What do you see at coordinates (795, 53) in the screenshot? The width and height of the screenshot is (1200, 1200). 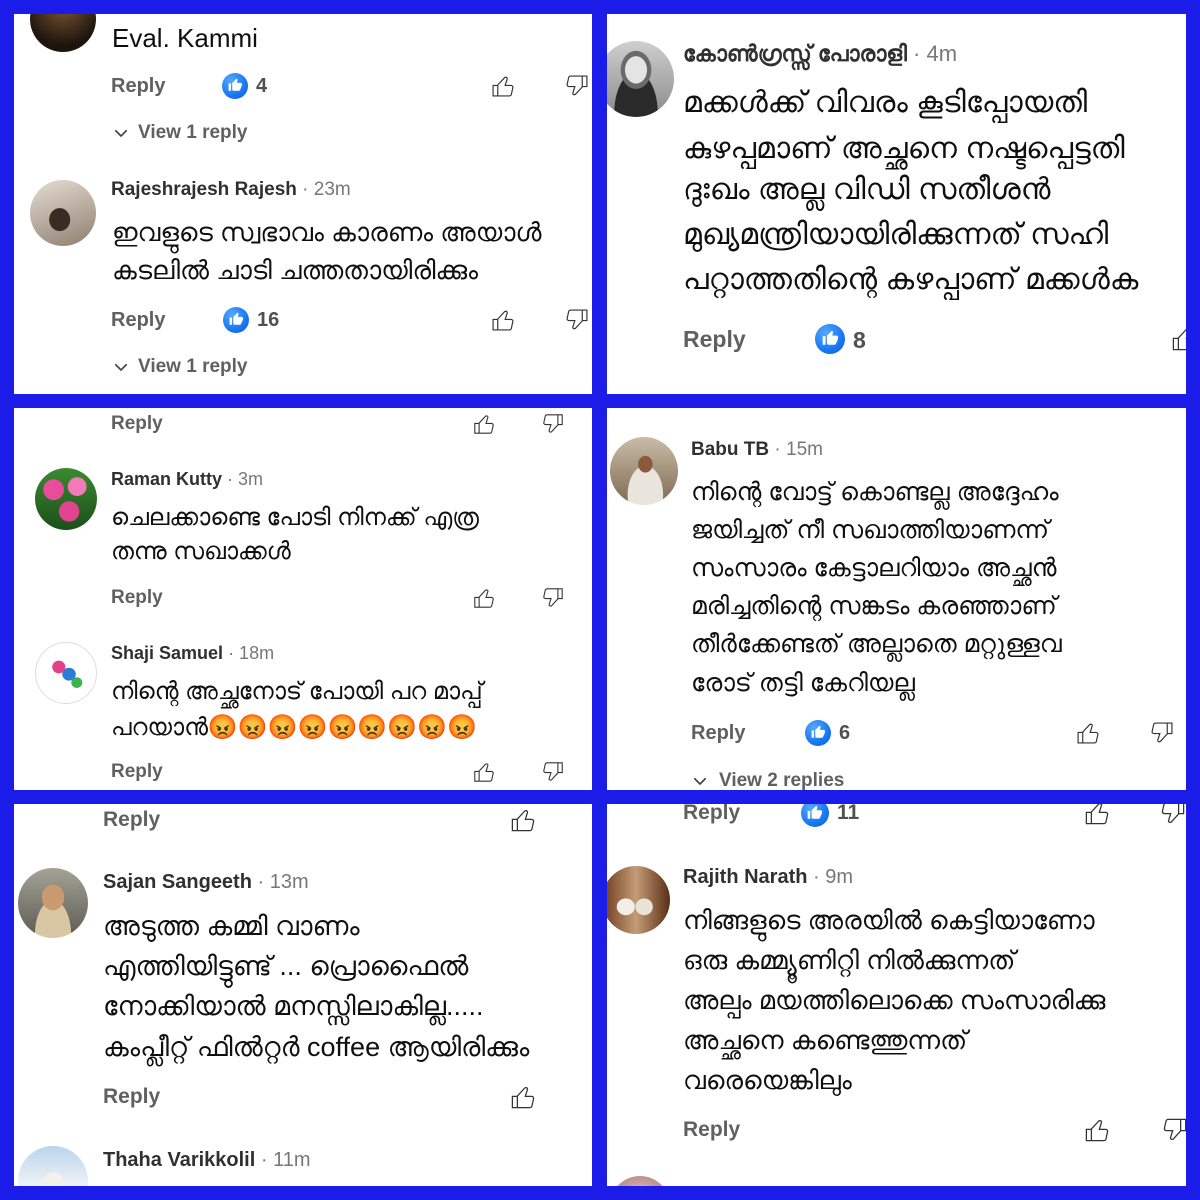 I see `author-name: കോൺഗ്രസ്സ് പോരാളി` at bounding box center [795, 53].